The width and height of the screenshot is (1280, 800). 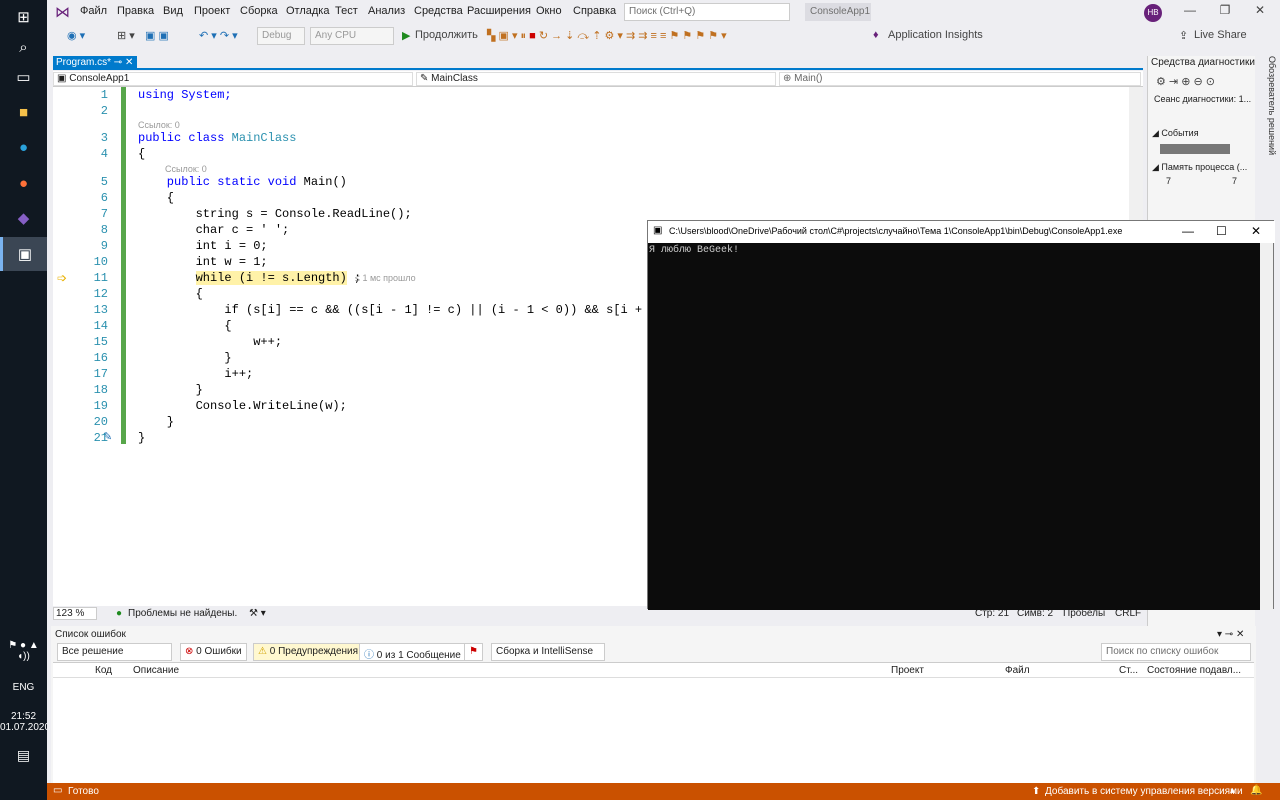 What do you see at coordinates (1183, 35) in the screenshot?
I see `liveshare-icon: ⇪` at bounding box center [1183, 35].